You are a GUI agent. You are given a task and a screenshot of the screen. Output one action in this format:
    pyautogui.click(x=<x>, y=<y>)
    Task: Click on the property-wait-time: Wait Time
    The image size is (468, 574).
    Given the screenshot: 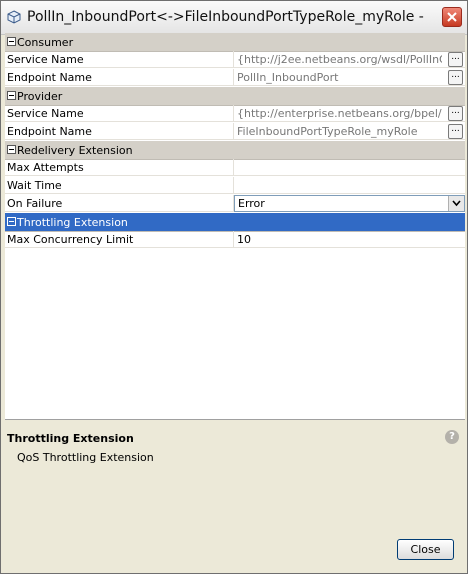 What is the action you would take?
    pyautogui.click(x=235, y=186)
    